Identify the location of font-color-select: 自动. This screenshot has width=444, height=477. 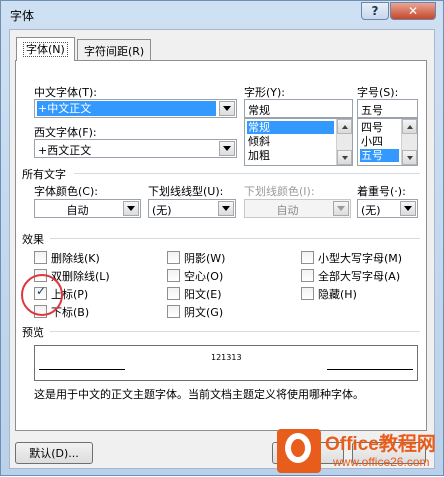
(87, 208).